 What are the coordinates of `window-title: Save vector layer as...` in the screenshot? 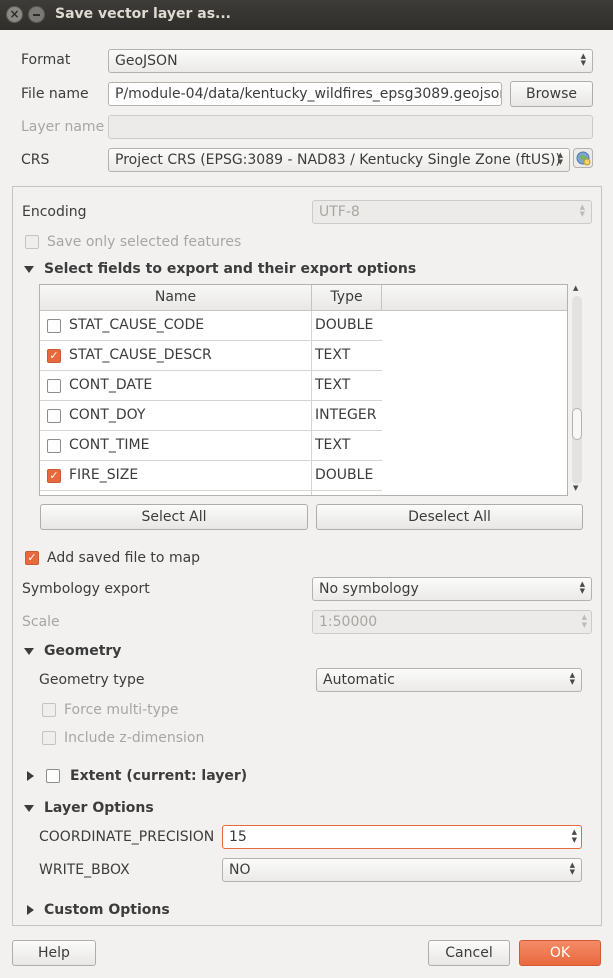 It's located at (143, 14).